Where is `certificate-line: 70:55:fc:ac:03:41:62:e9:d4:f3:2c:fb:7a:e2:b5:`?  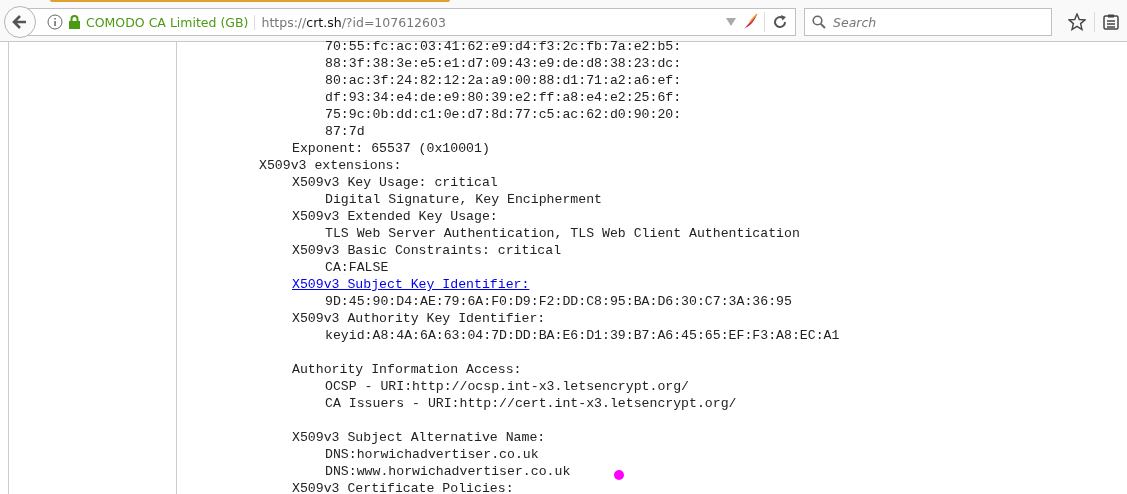
certificate-line: 70:55:fc:ac:03:41:62:e9:d4:f3:2c:fb:7a:e2:b5: is located at coordinates (503, 46).